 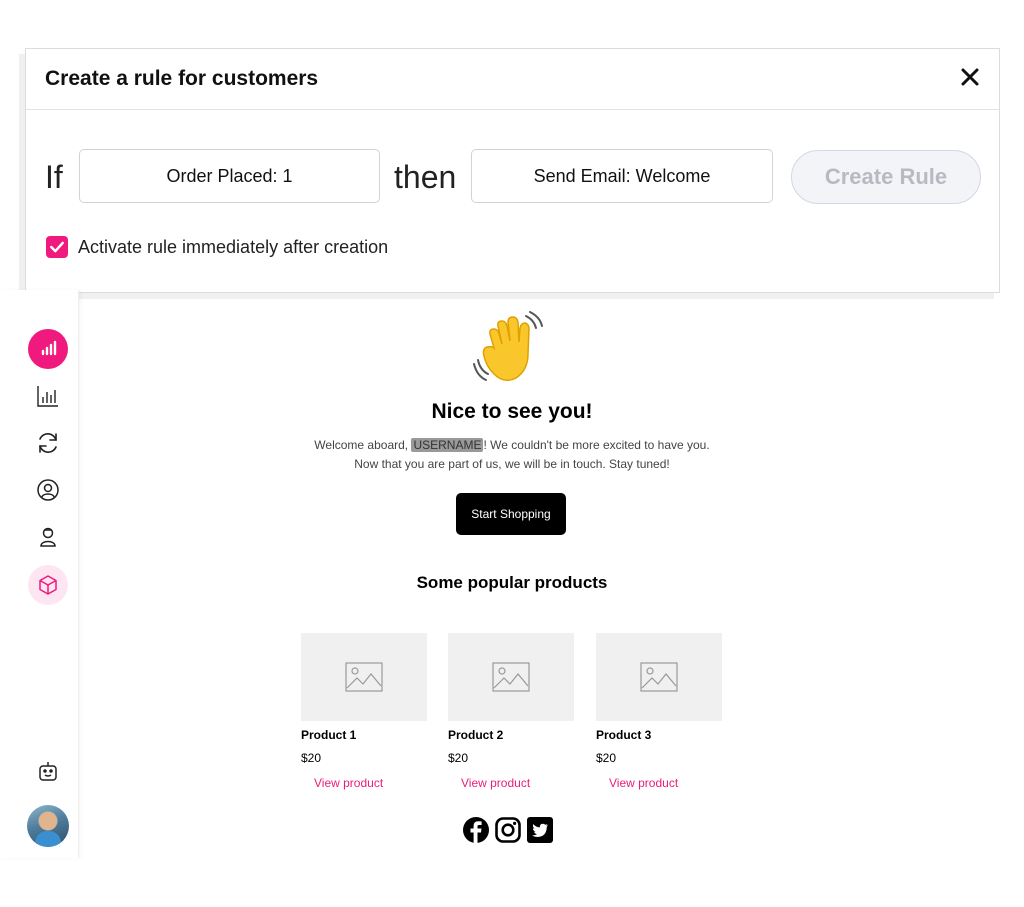 What do you see at coordinates (48, 396) in the screenshot?
I see `bar-chart-icon` at bounding box center [48, 396].